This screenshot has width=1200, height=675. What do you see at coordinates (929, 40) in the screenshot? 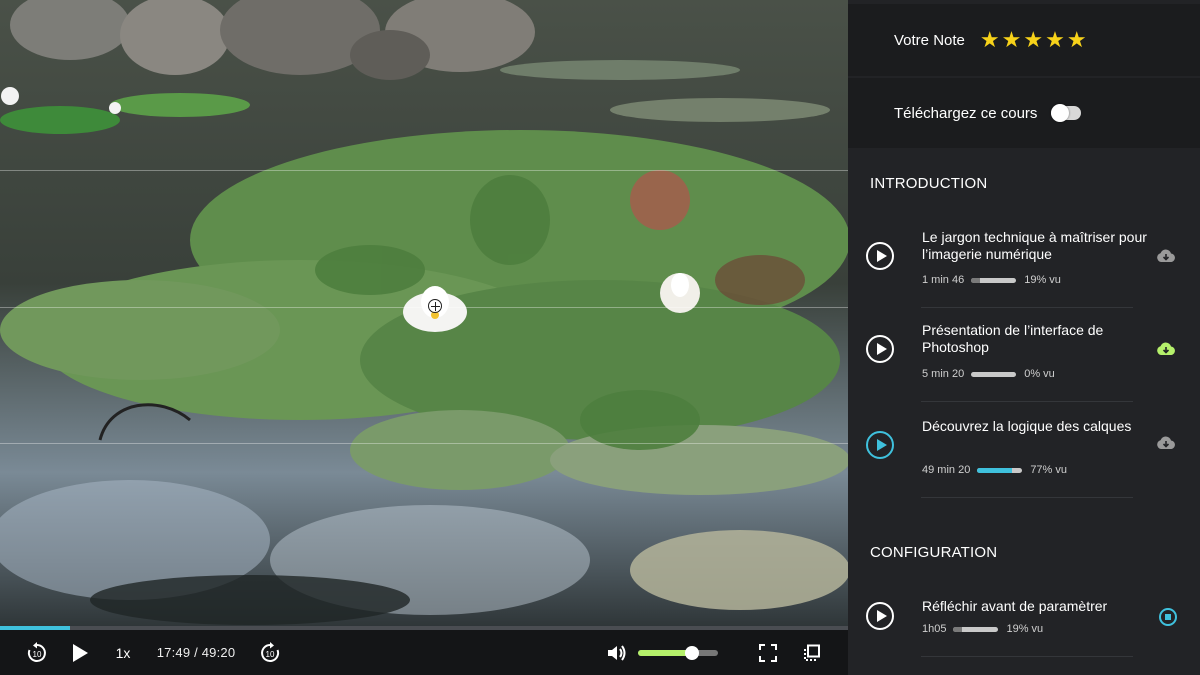
I see `rating-label: Votre Note` at bounding box center [929, 40].